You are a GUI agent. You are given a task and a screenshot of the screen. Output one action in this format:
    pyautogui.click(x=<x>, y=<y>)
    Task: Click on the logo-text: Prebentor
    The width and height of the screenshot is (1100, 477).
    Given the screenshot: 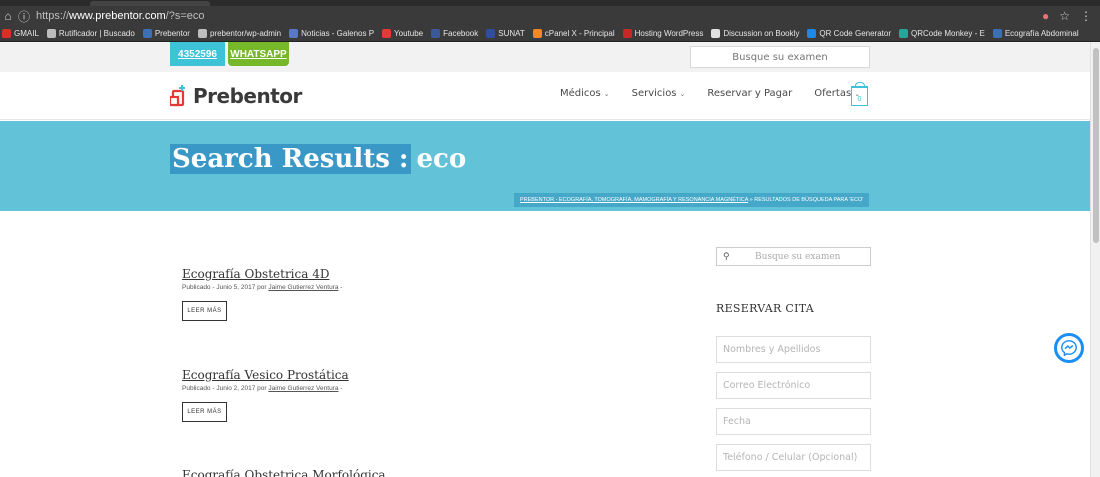 What is the action you would take?
    pyautogui.click(x=247, y=96)
    